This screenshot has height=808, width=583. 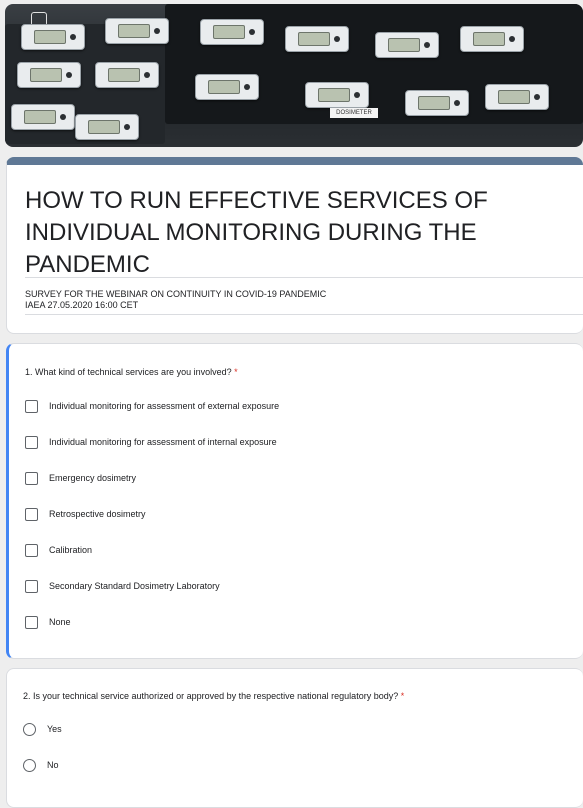 What do you see at coordinates (82, 305) in the screenshot?
I see `description-line-2: IAEA 27.05.2020 16:00 CET` at bounding box center [82, 305].